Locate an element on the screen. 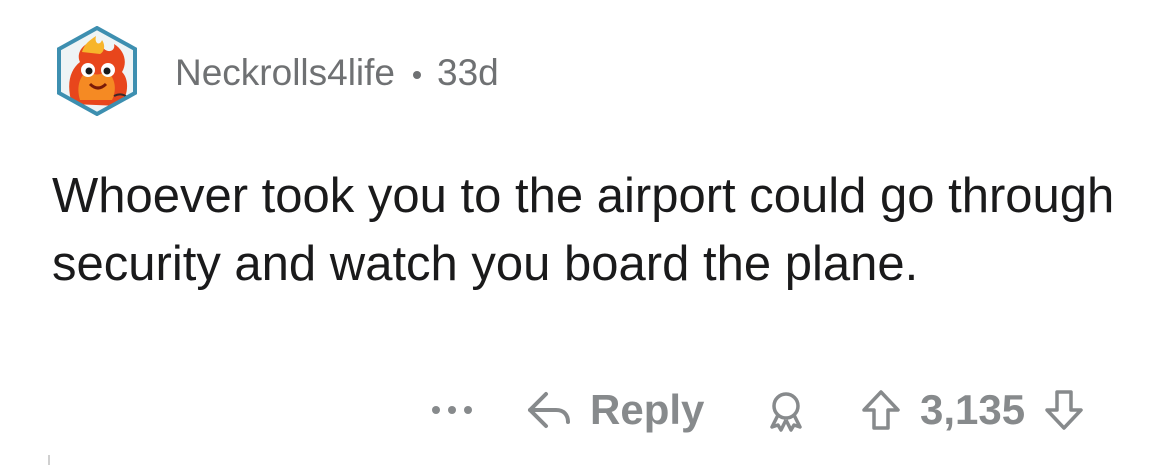 The height and width of the screenshot is (465, 1170). username: Neckrolls4life is located at coordinates (285, 73).